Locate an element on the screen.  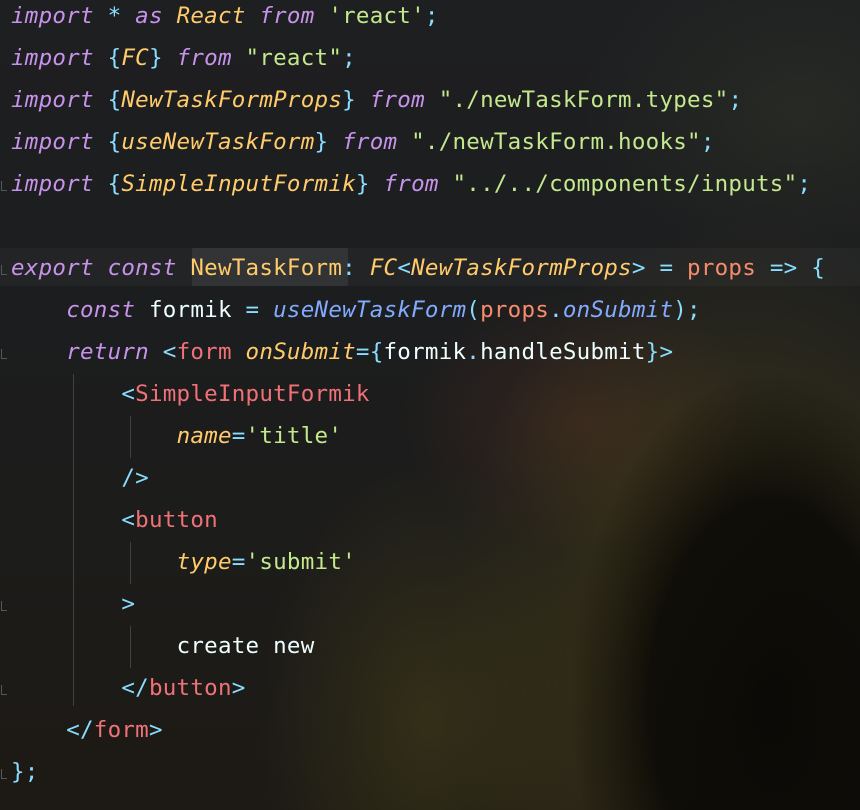
code-line: </button> is located at coordinates (128, 688).